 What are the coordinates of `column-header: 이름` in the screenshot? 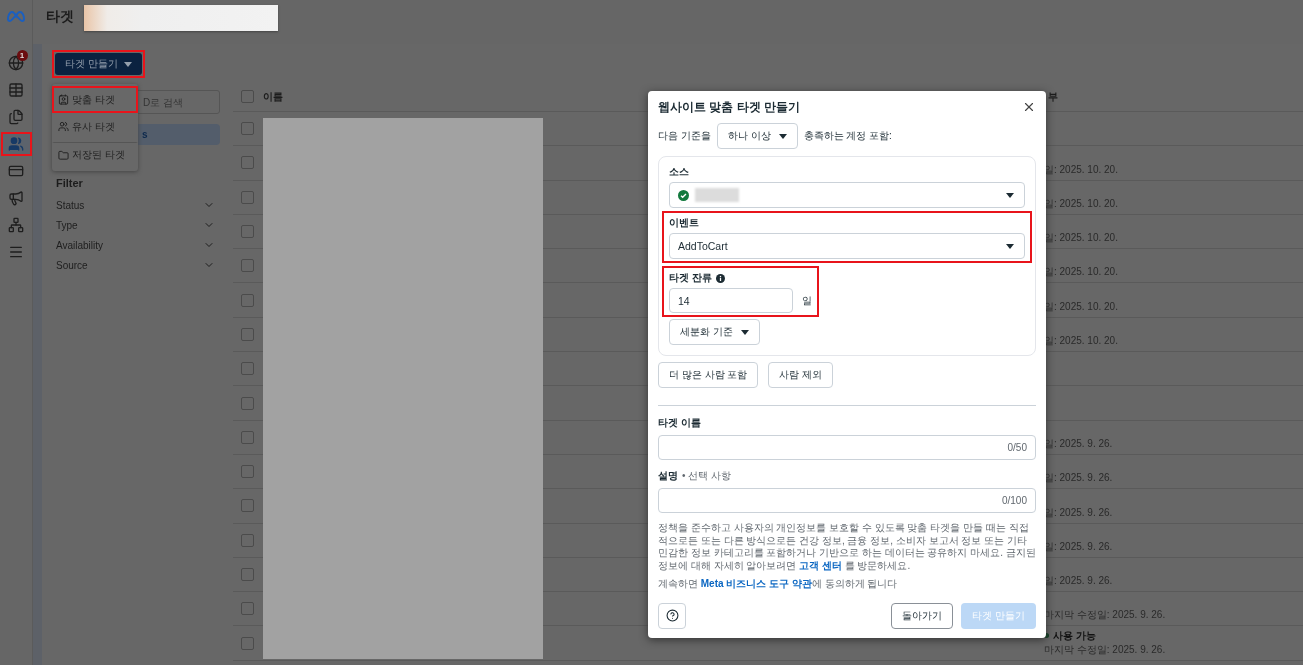 It's located at (273, 96).